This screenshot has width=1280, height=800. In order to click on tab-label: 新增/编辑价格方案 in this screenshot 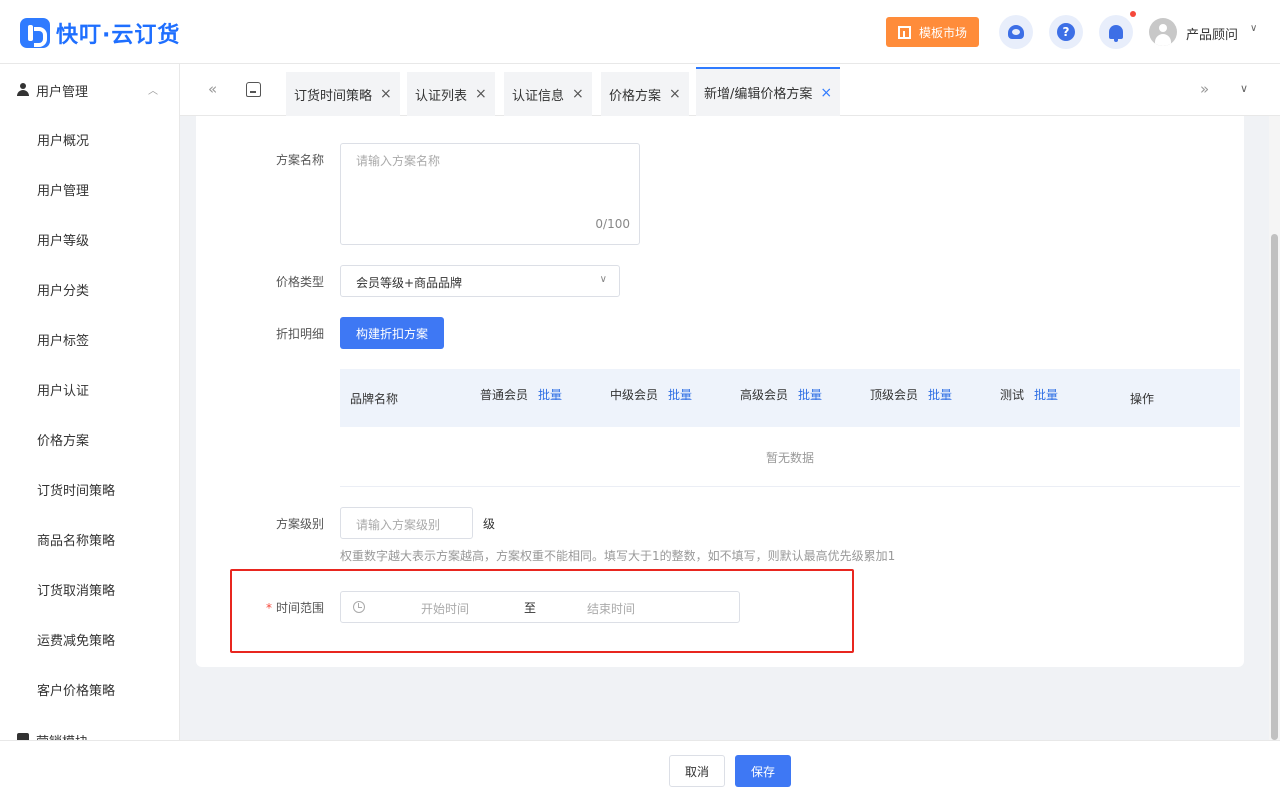, I will do `click(758, 94)`.